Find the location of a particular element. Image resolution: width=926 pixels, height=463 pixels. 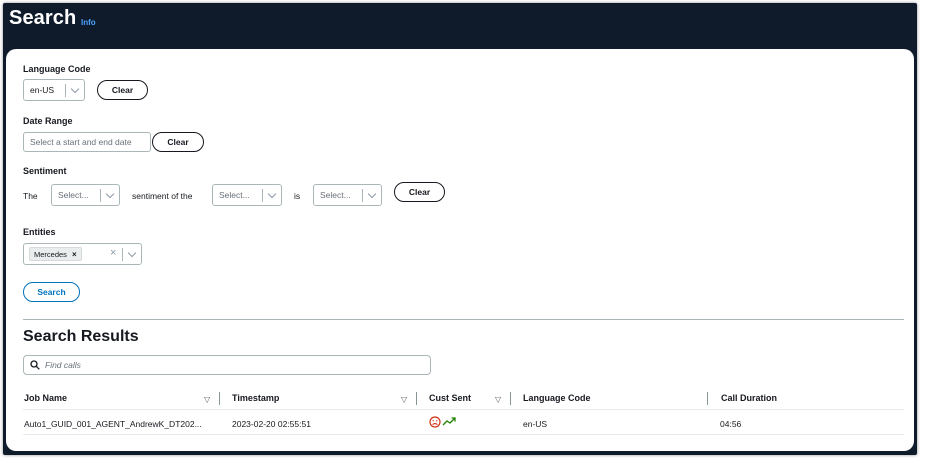

info-link: Info is located at coordinates (88, 22).